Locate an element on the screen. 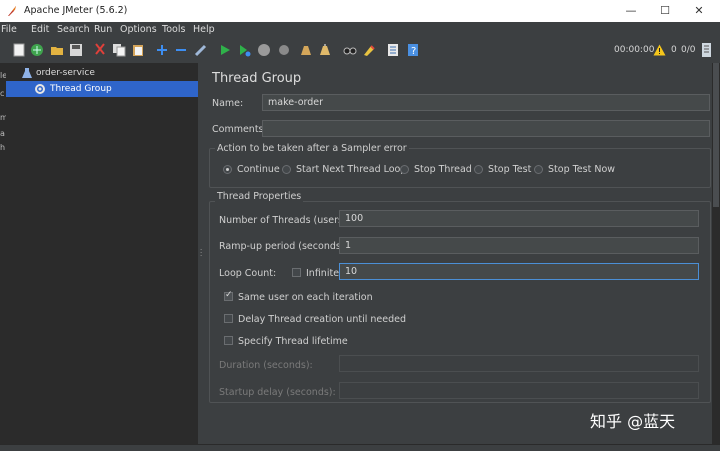 Image resolution: width=720 pixels, height=451 pixels. start-no-pause-icon is located at coordinates (244, 50).